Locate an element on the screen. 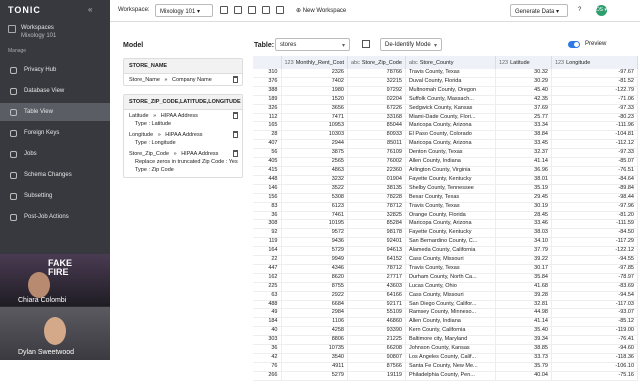 This screenshot has width=640, height=381. edit-icon is located at coordinates (224, 10).